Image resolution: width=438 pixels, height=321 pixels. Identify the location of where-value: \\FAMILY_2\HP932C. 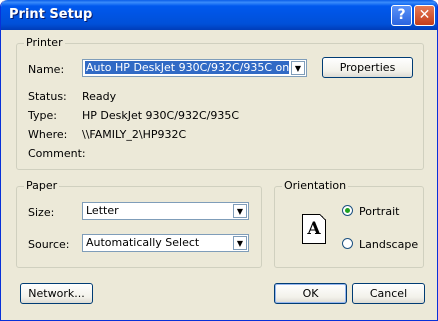
(134, 134).